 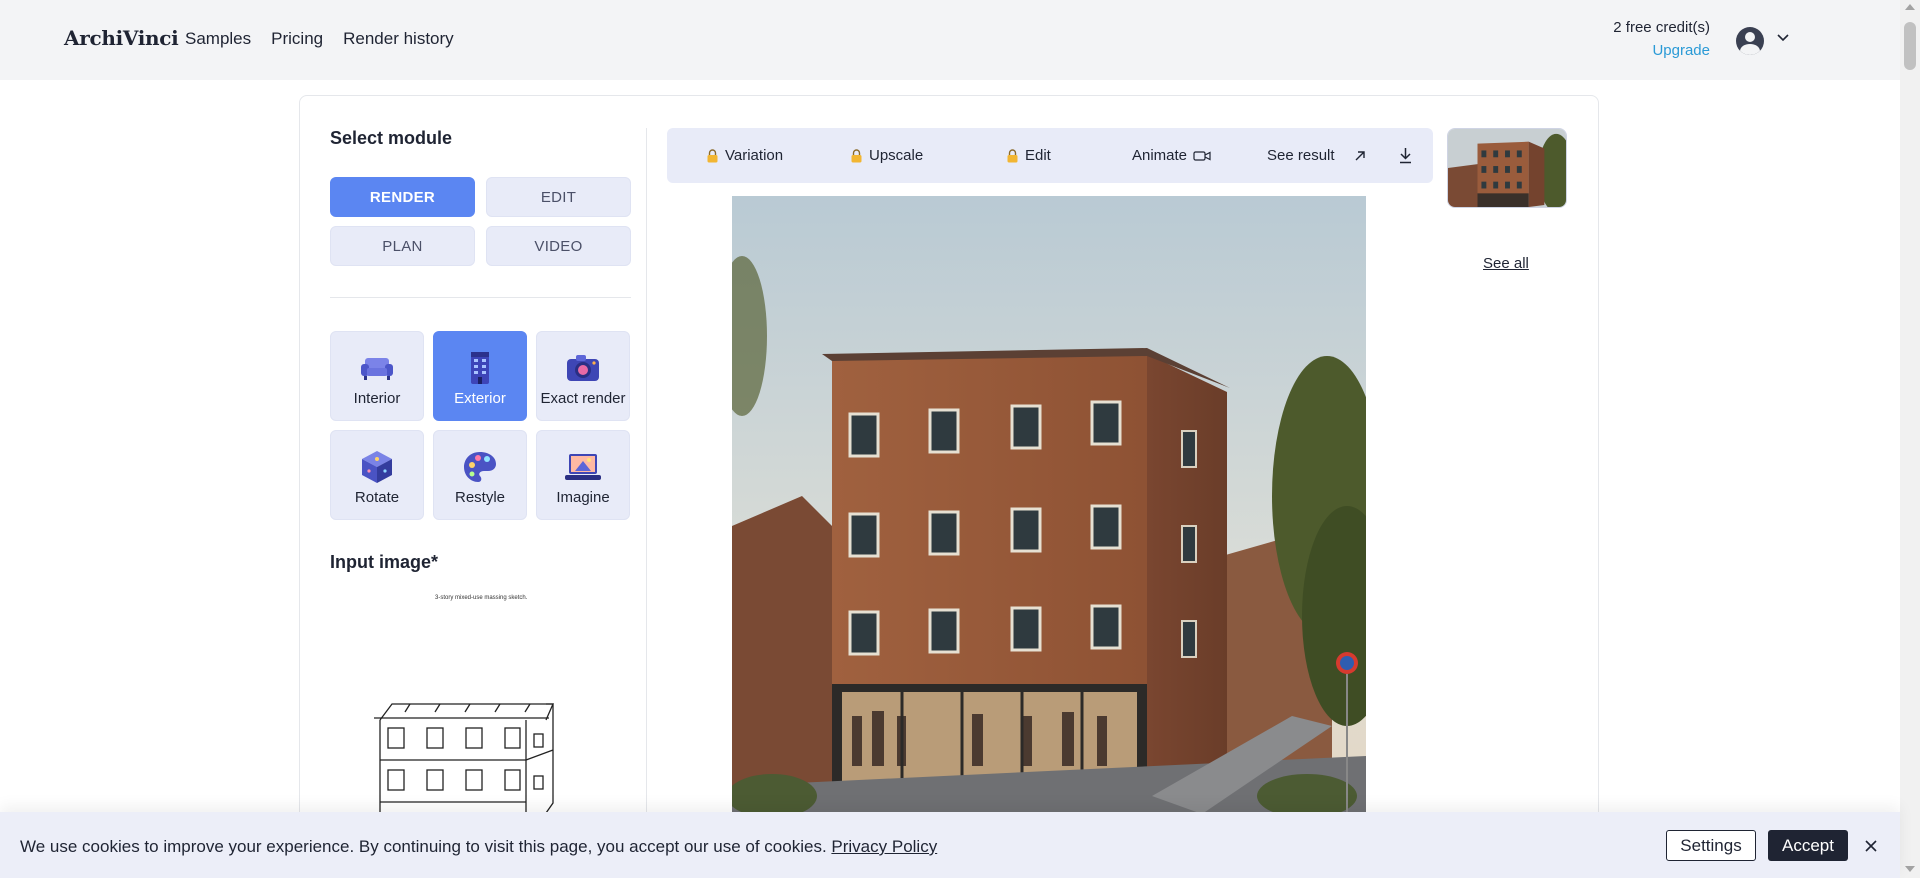 I want to click on sketch-caption: 3-story mixed-use massing sketch., so click(x=481, y=598).